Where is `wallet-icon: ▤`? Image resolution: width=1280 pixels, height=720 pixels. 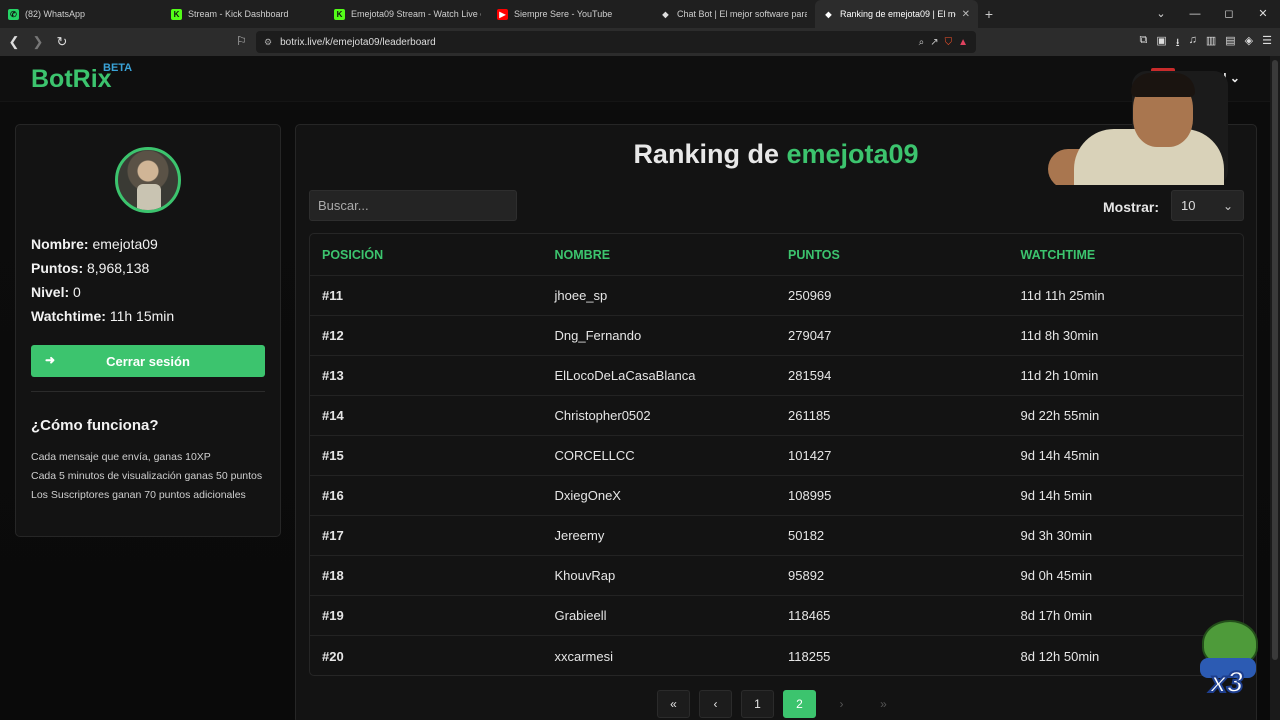
wallet-icon: ▤ is located at coordinates (1230, 43).